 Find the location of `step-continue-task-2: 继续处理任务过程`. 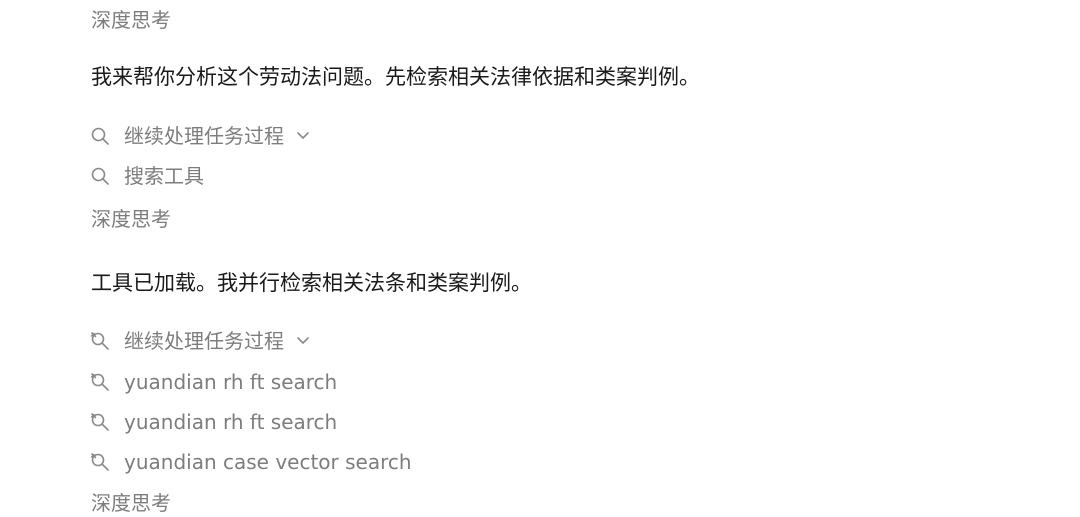

step-continue-task-2: 继续处理任务过程 is located at coordinates (200, 341).